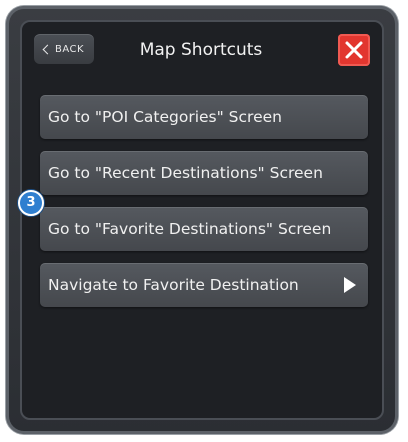  What do you see at coordinates (190, 229) in the screenshot?
I see `menu-item-label: Go to "Favorite Destinations" Screen` at bounding box center [190, 229].